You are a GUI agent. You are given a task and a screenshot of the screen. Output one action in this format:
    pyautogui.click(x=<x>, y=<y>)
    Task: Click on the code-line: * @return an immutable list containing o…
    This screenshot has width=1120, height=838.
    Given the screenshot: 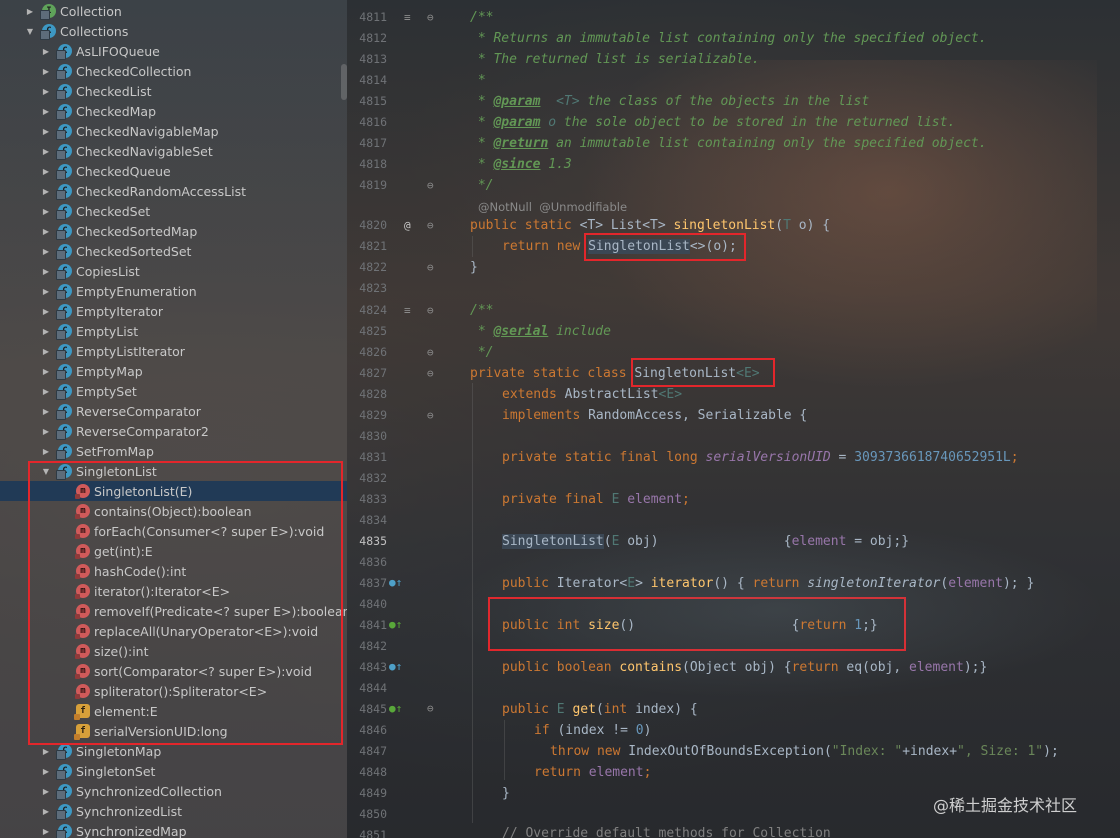 What is the action you would take?
    pyautogui.click(x=728, y=143)
    